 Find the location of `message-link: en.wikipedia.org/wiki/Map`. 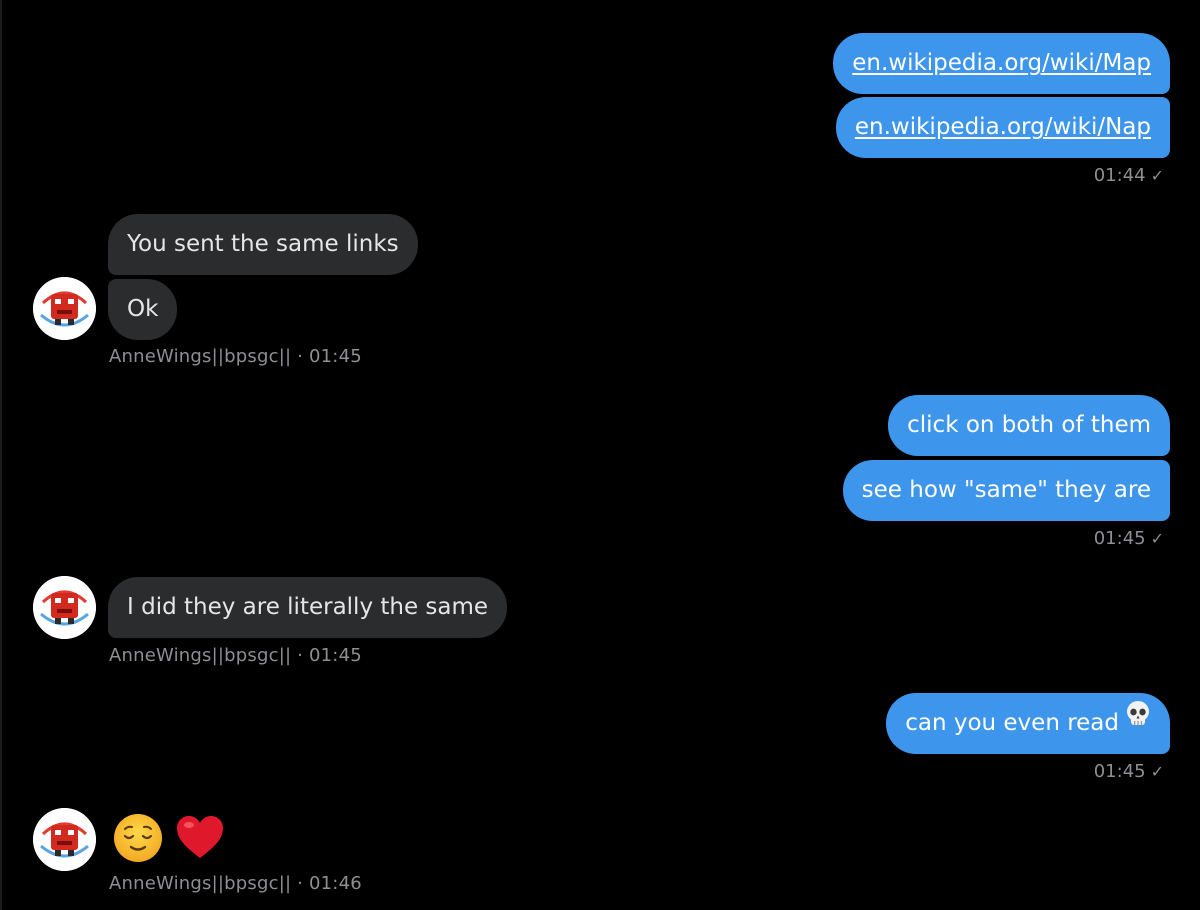

message-link: en.wikipedia.org/wiki/Map is located at coordinates (1001, 63).